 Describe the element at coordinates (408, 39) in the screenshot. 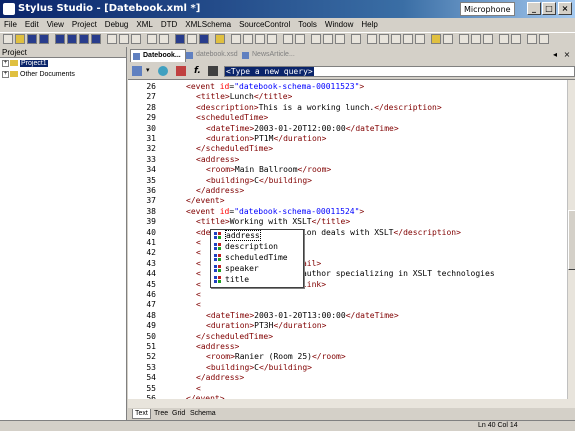

I see `debug-step-out-icon` at that location.